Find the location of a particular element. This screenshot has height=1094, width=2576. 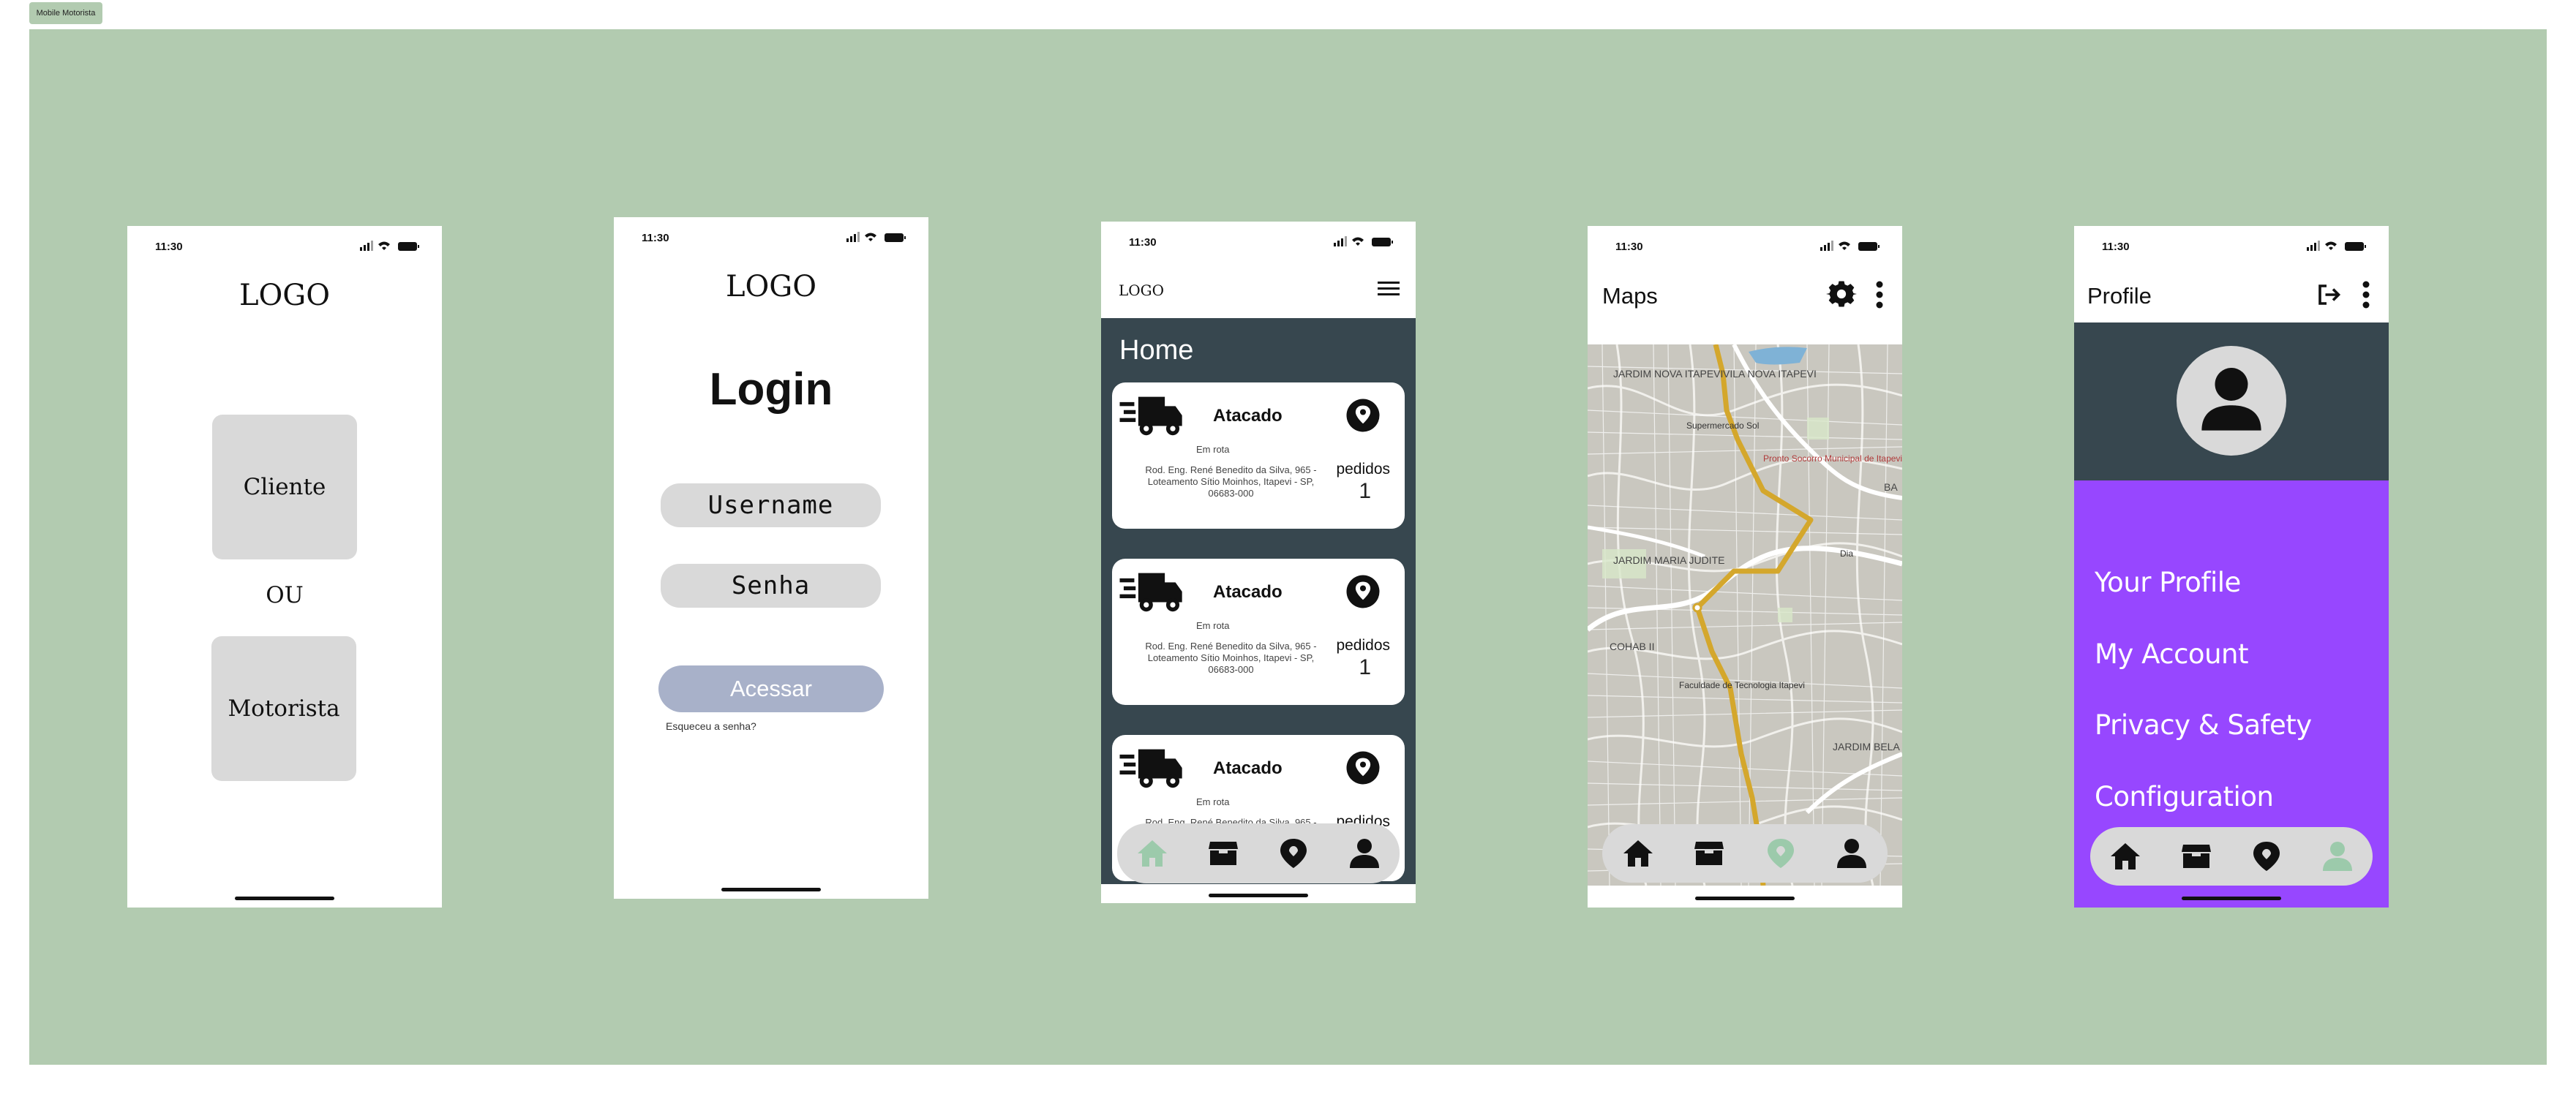

page-title: Home is located at coordinates (1156, 350).